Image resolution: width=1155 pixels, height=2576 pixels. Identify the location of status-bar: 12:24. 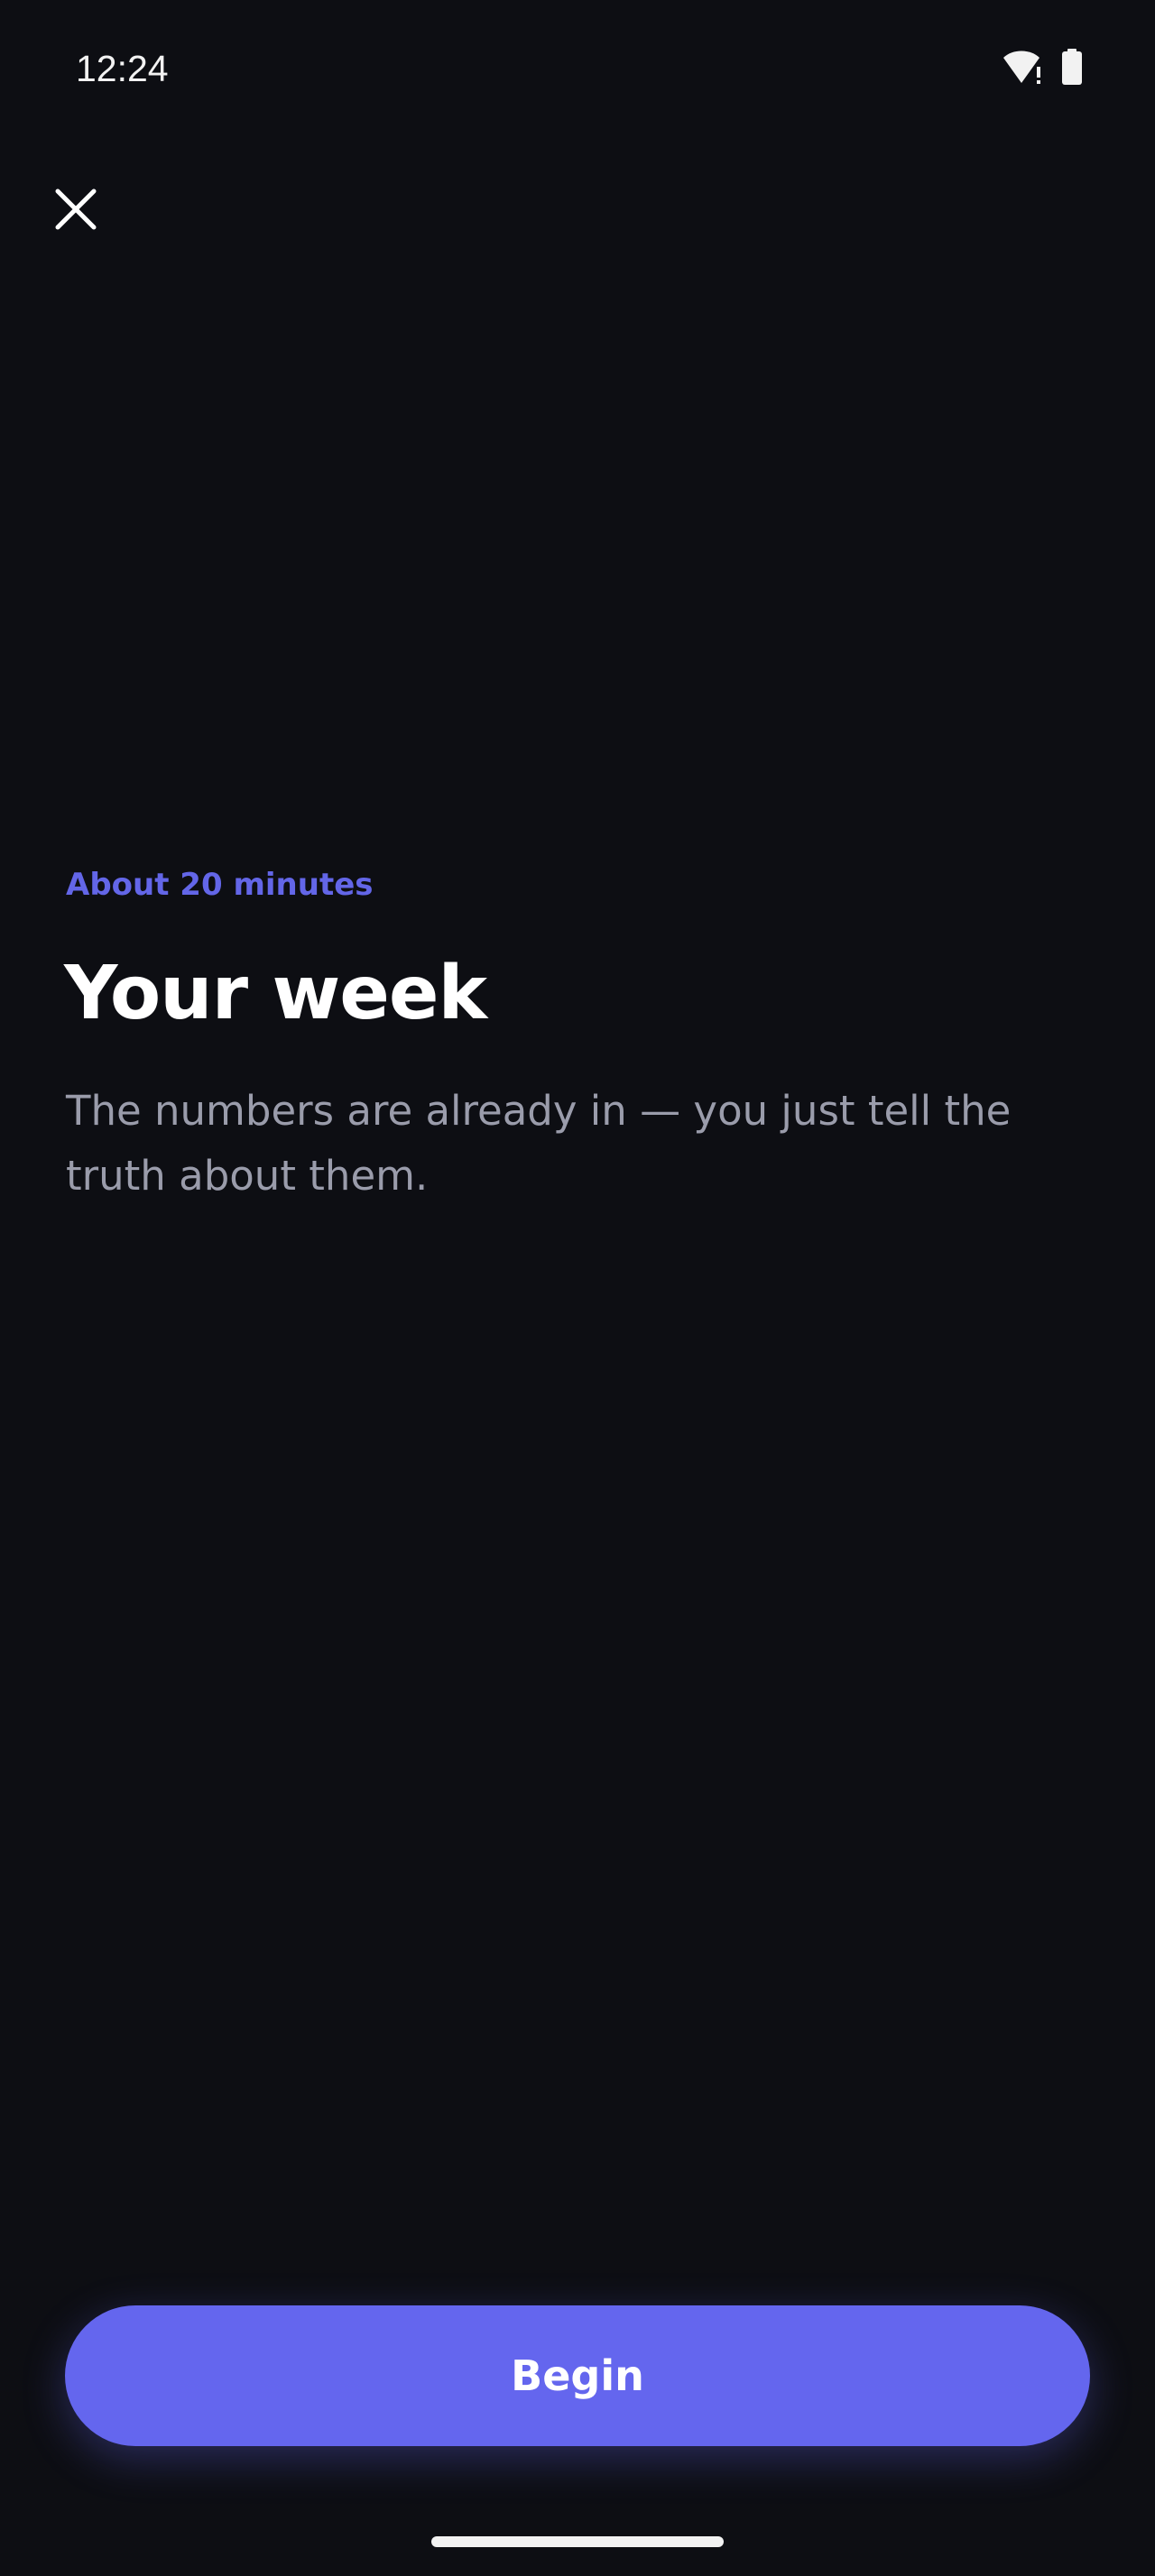
(577, 68).